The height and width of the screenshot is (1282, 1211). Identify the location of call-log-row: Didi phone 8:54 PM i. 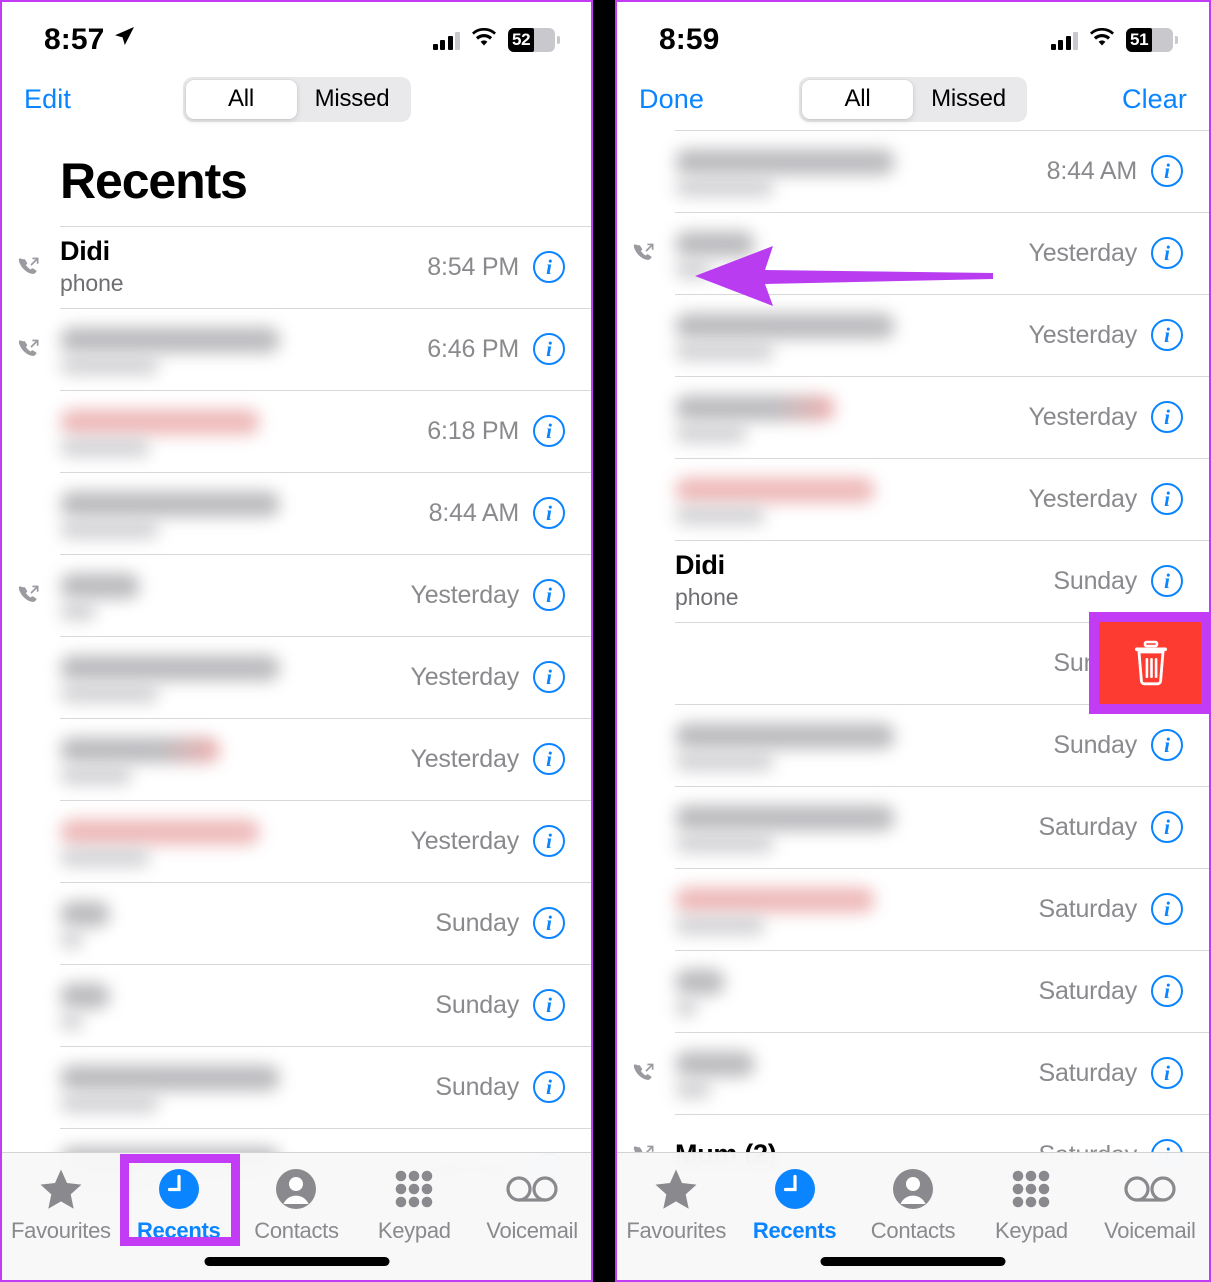
(296, 267).